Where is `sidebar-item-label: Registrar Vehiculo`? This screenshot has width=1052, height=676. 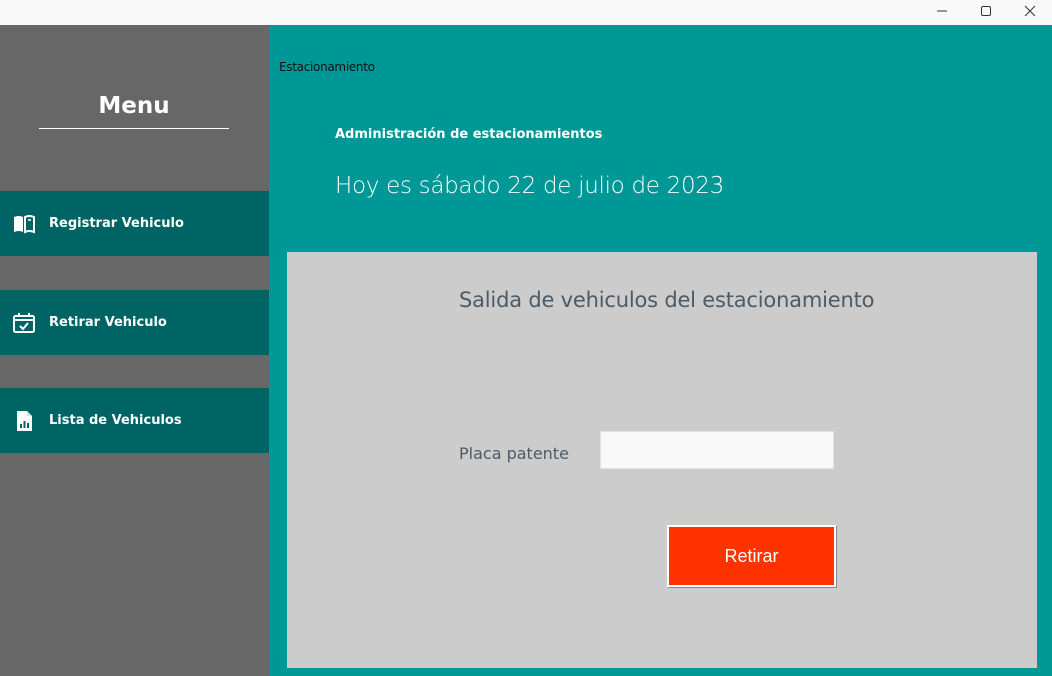 sidebar-item-label: Registrar Vehiculo is located at coordinates (116, 223).